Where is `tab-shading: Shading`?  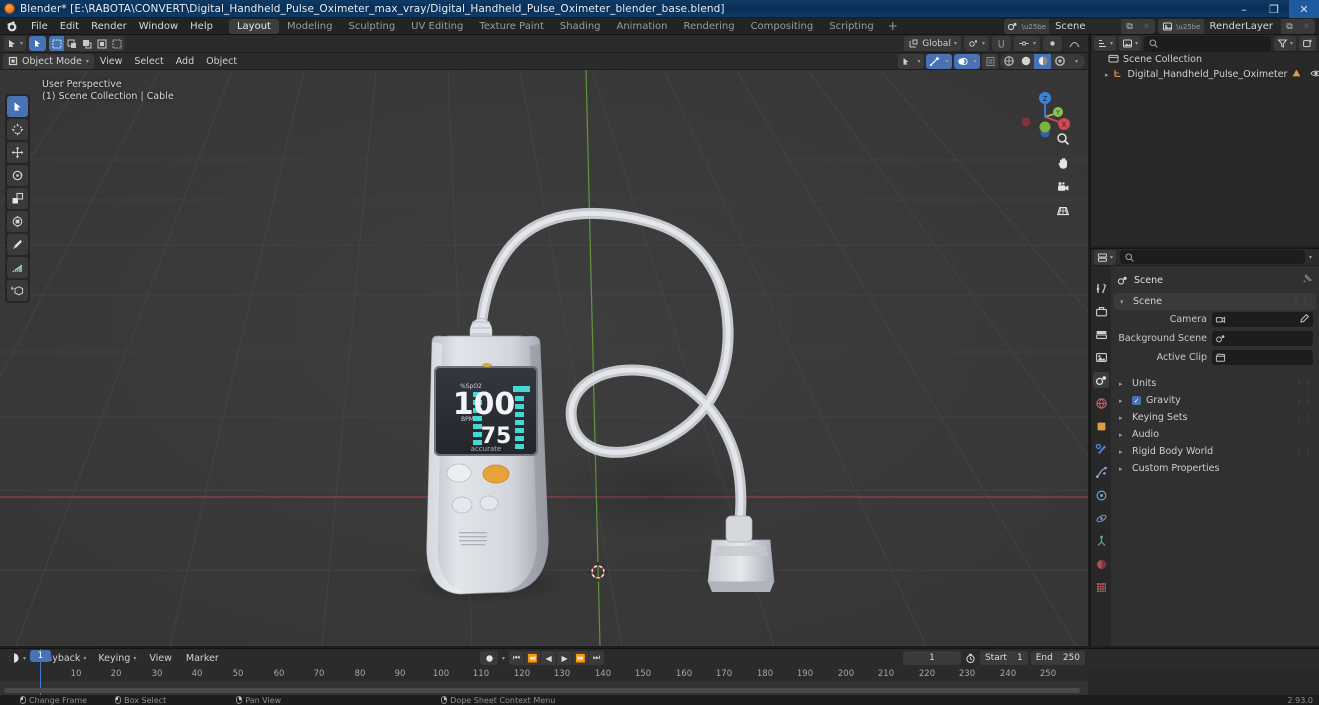 tab-shading: Shading is located at coordinates (580, 26).